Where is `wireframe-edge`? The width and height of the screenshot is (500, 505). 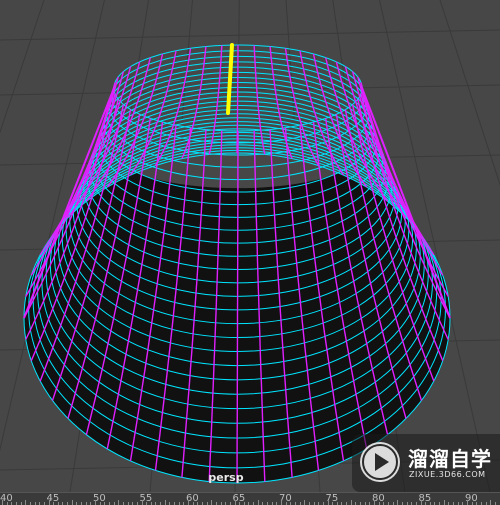 wireframe-edge is located at coordinates (237, 99).